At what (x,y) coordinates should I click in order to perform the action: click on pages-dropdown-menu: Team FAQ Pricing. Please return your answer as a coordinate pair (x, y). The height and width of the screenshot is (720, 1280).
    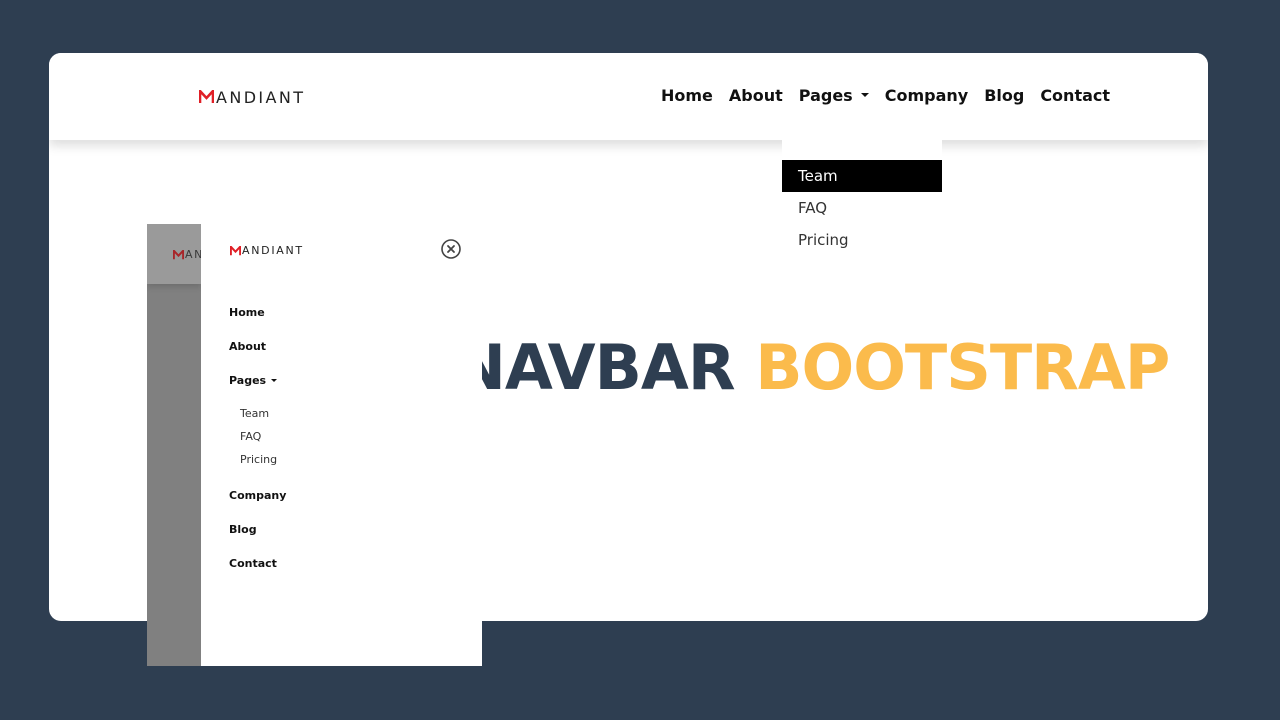
    Looking at the image, I should click on (862, 196).